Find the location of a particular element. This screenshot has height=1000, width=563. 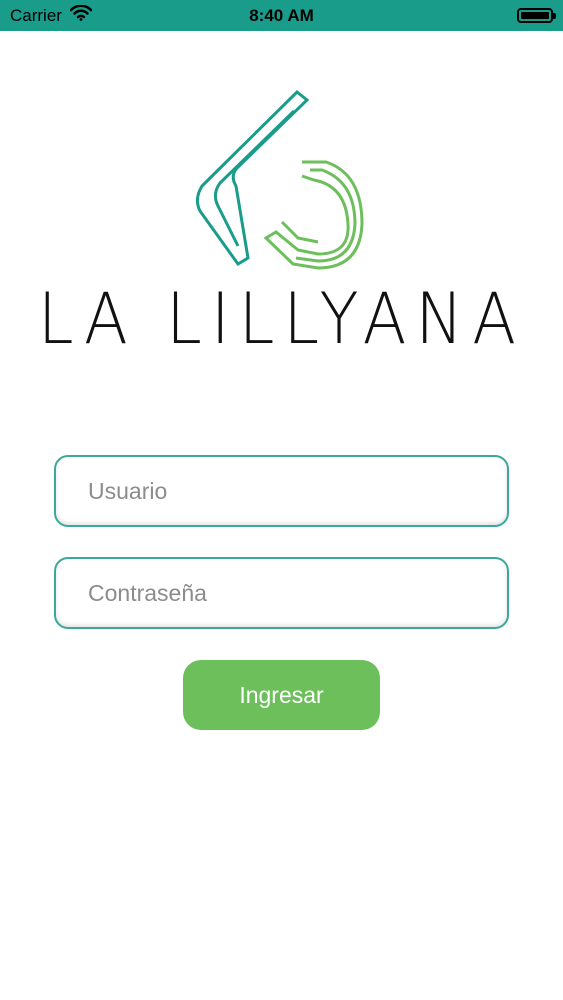

username-field is located at coordinates (281, 491).